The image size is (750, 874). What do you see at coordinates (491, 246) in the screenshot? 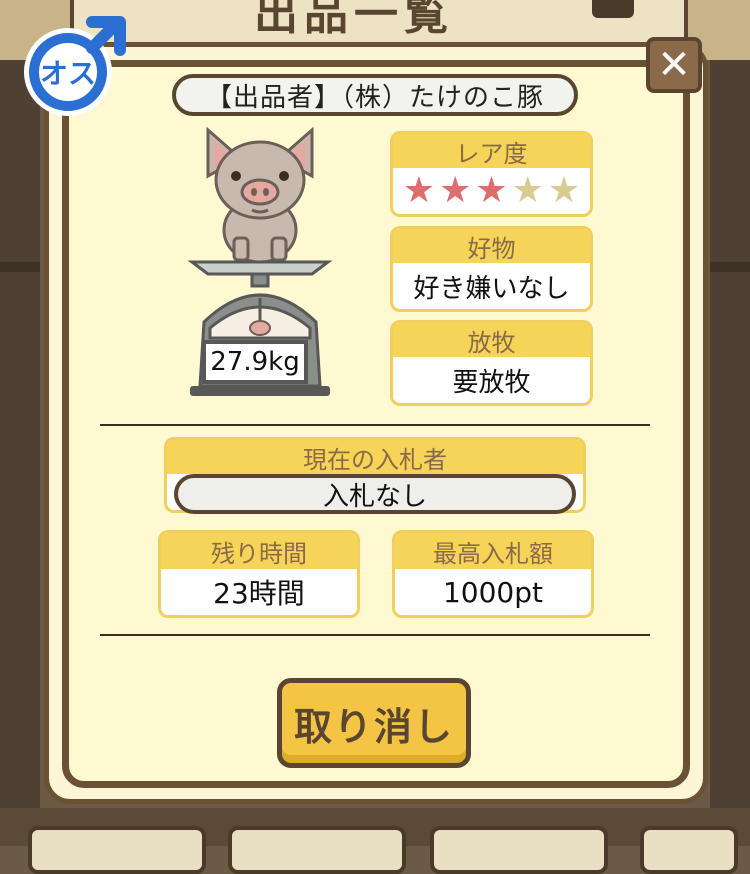
I see `favorite-title: 好物` at bounding box center [491, 246].